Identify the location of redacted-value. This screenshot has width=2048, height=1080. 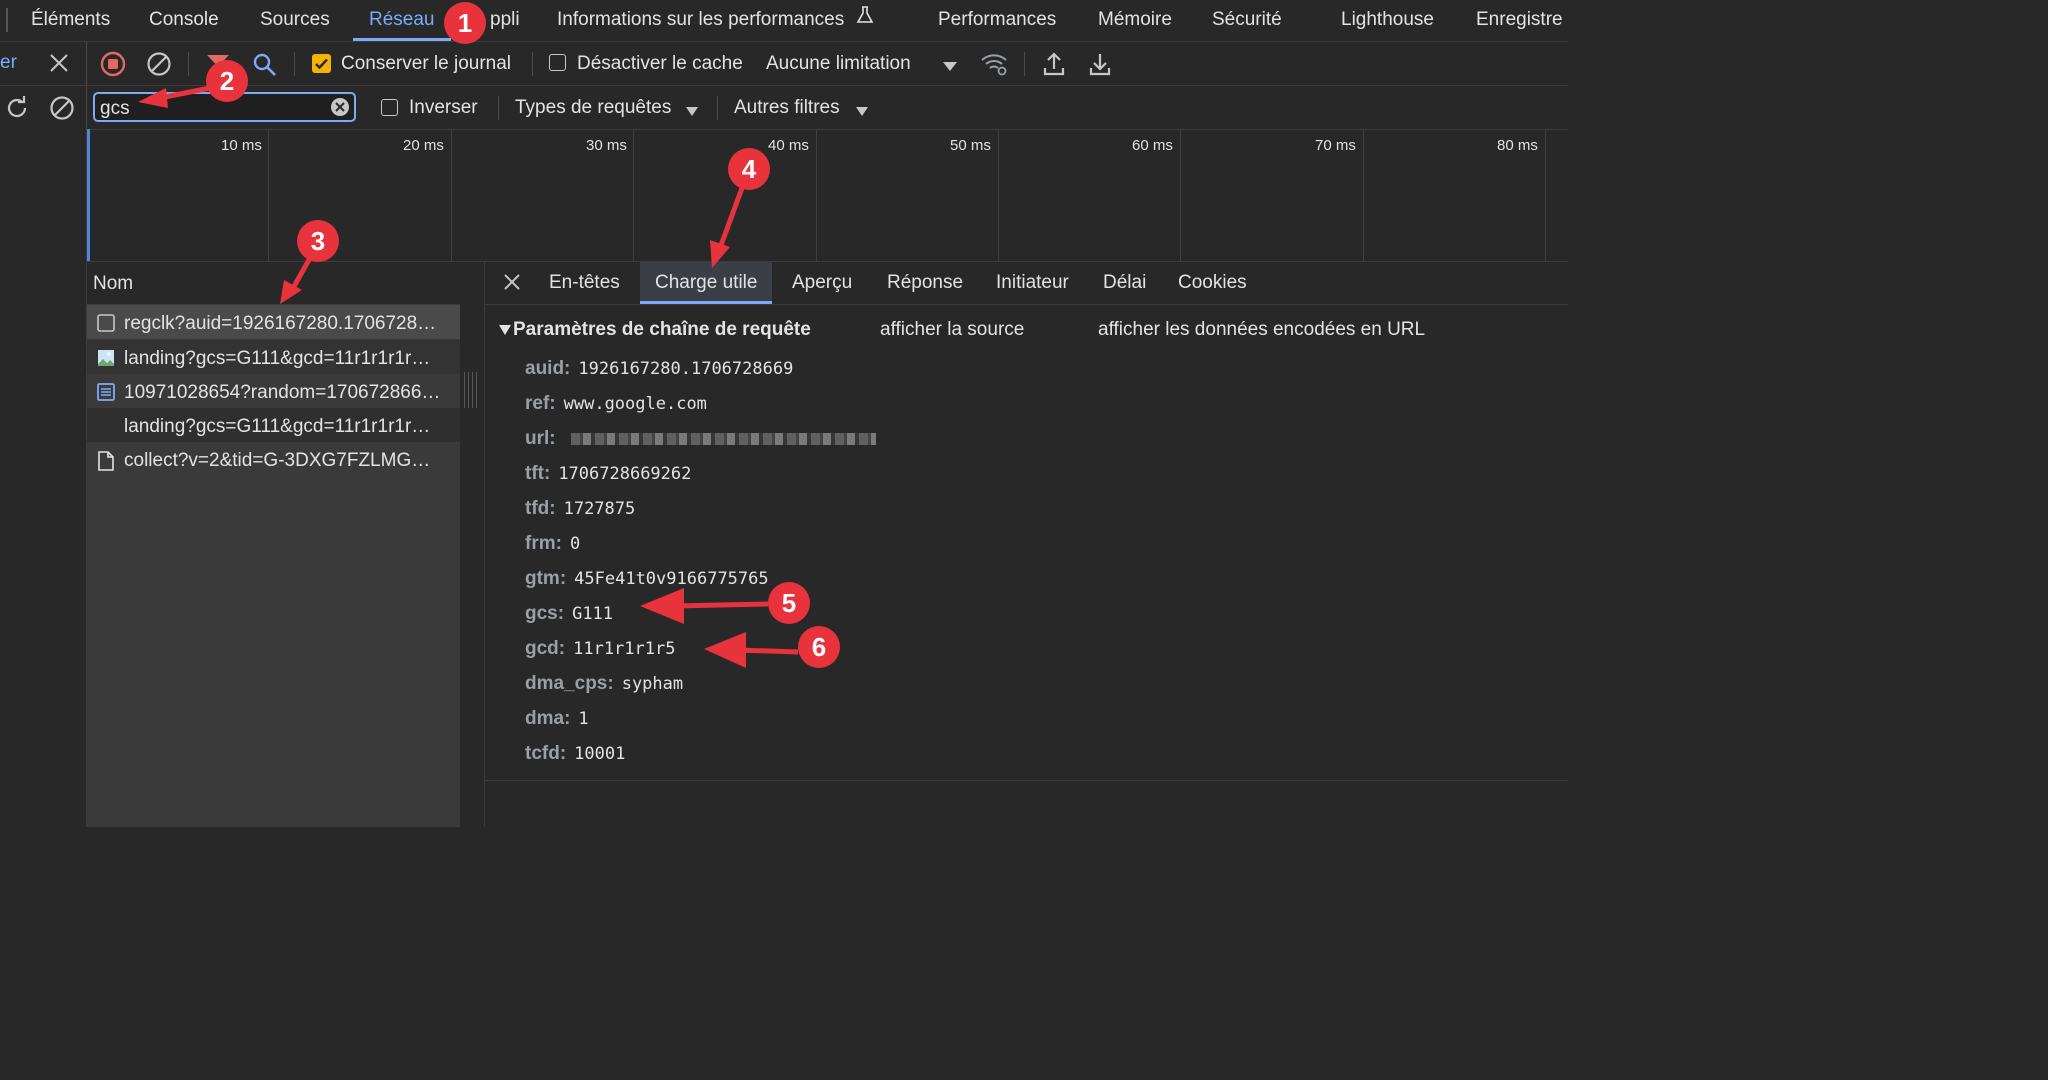
(723, 438).